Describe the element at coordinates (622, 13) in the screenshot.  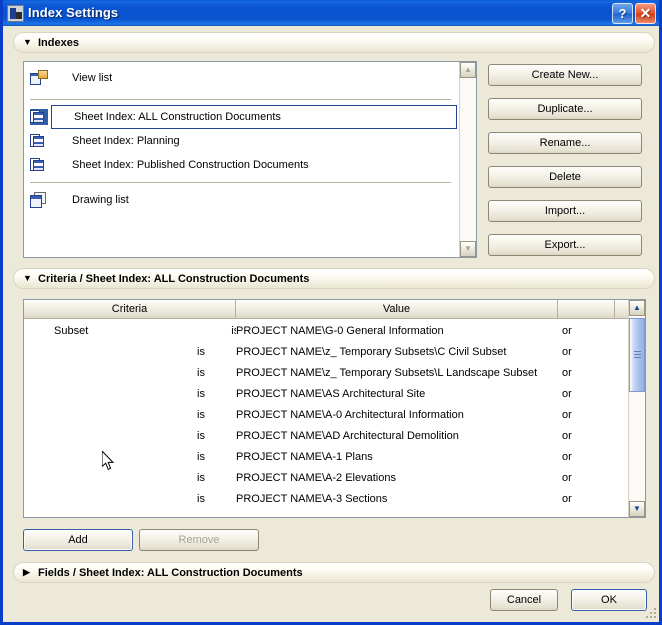
I see `help-button: ?` at that location.